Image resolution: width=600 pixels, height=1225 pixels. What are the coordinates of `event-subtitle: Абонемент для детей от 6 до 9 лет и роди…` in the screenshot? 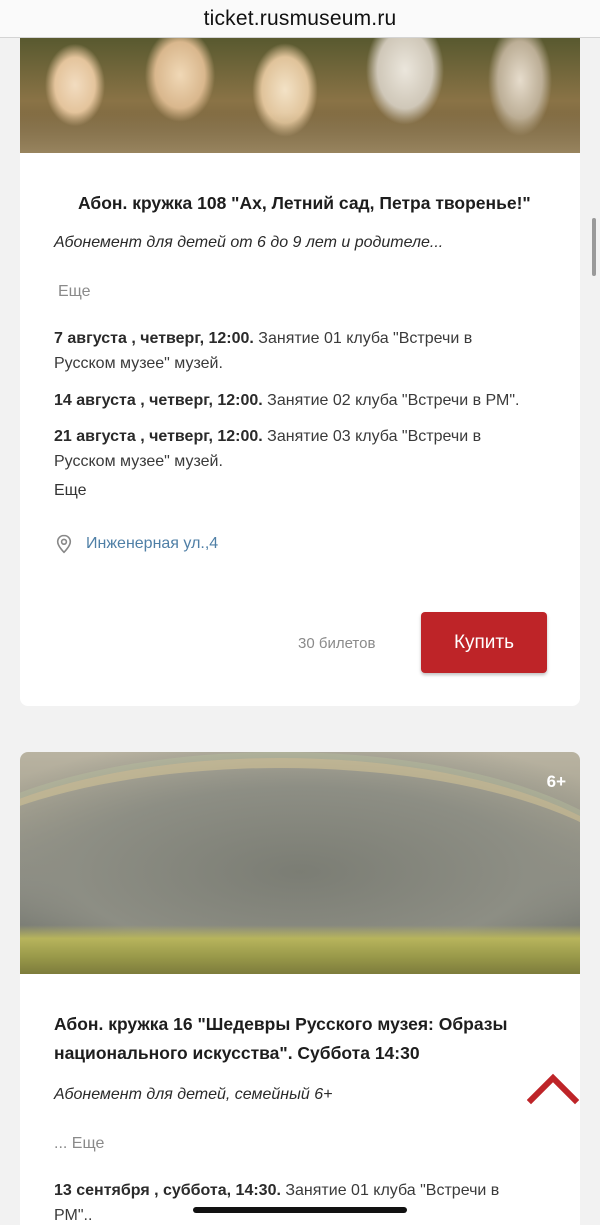 It's located at (249, 242).